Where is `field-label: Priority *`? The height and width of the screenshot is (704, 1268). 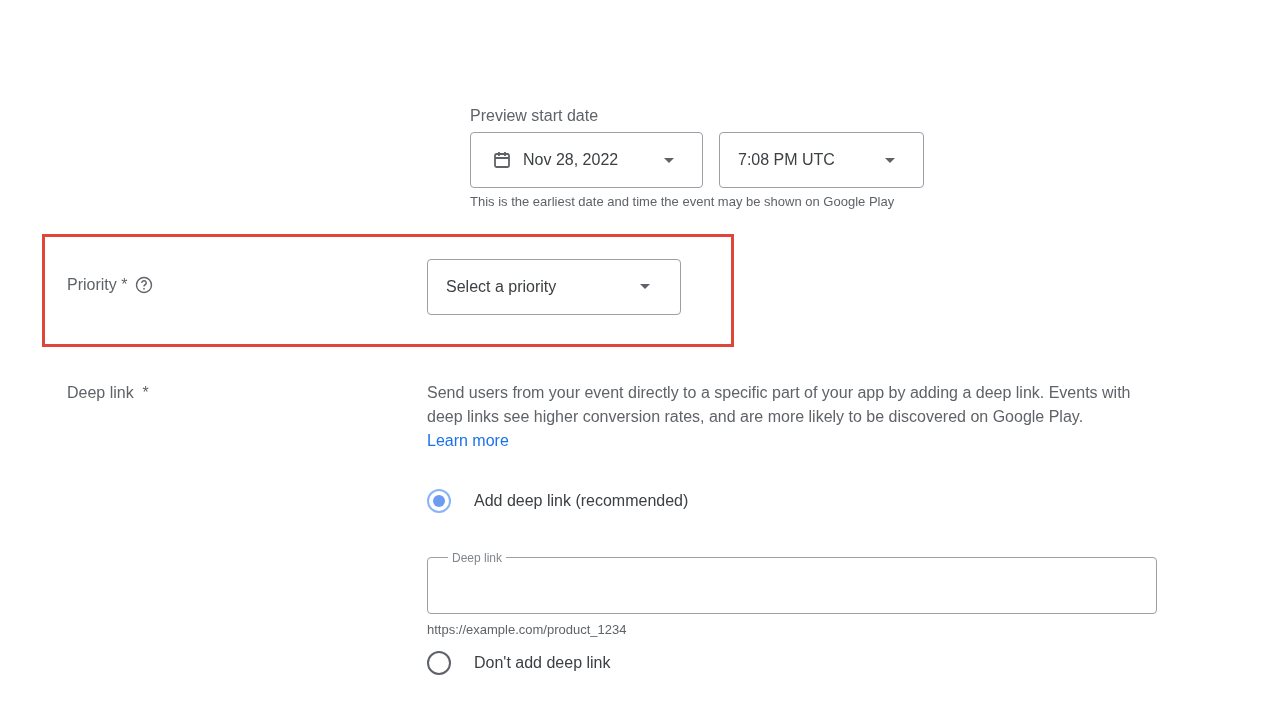
field-label: Priority * is located at coordinates (97, 284).